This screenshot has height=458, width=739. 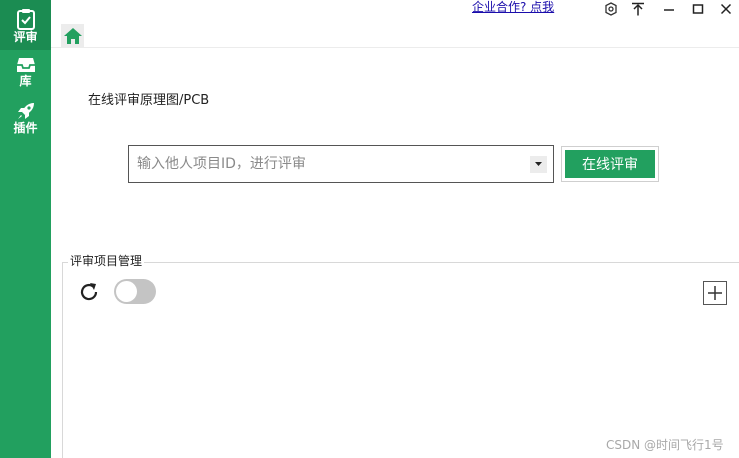 I want to click on inbox-icon, so click(x=25, y=65).